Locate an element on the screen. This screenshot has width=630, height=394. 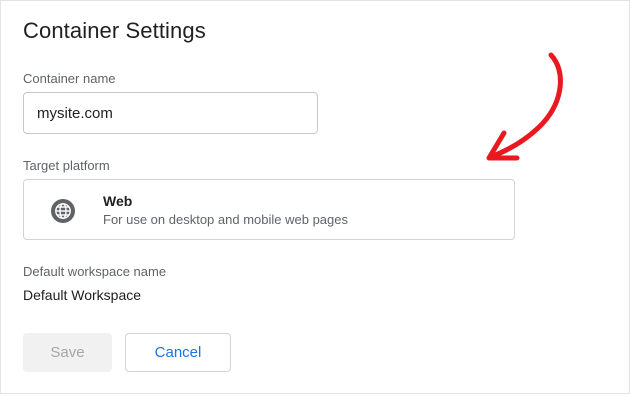
cancel-button: Cancel is located at coordinates (178, 352).